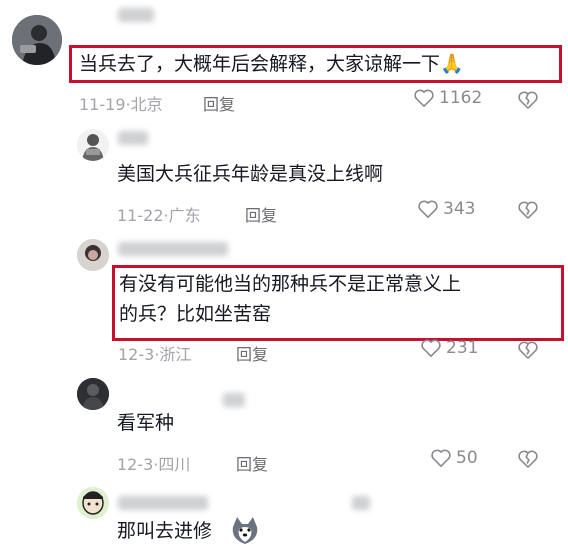 The height and width of the screenshot is (552, 568). I want to click on like-count: 1162, so click(461, 98).